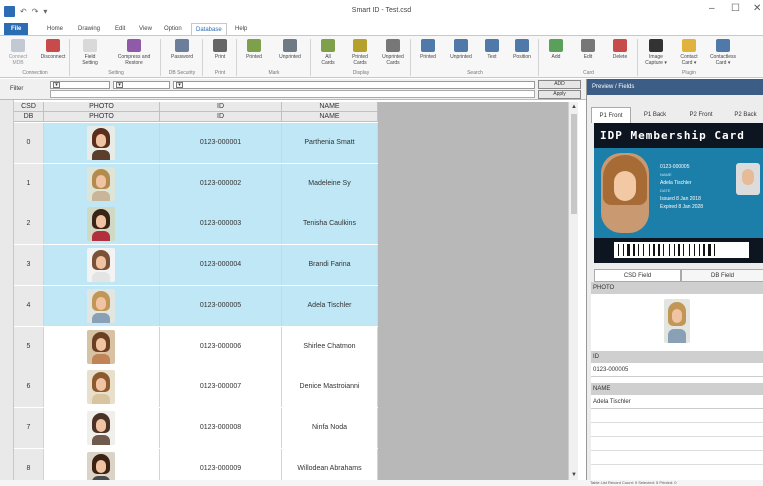 This screenshot has width=763, height=486. Describe the element at coordinates (221, 427) in the screenshot. I see `id-cell: 0123-000008` at that location.